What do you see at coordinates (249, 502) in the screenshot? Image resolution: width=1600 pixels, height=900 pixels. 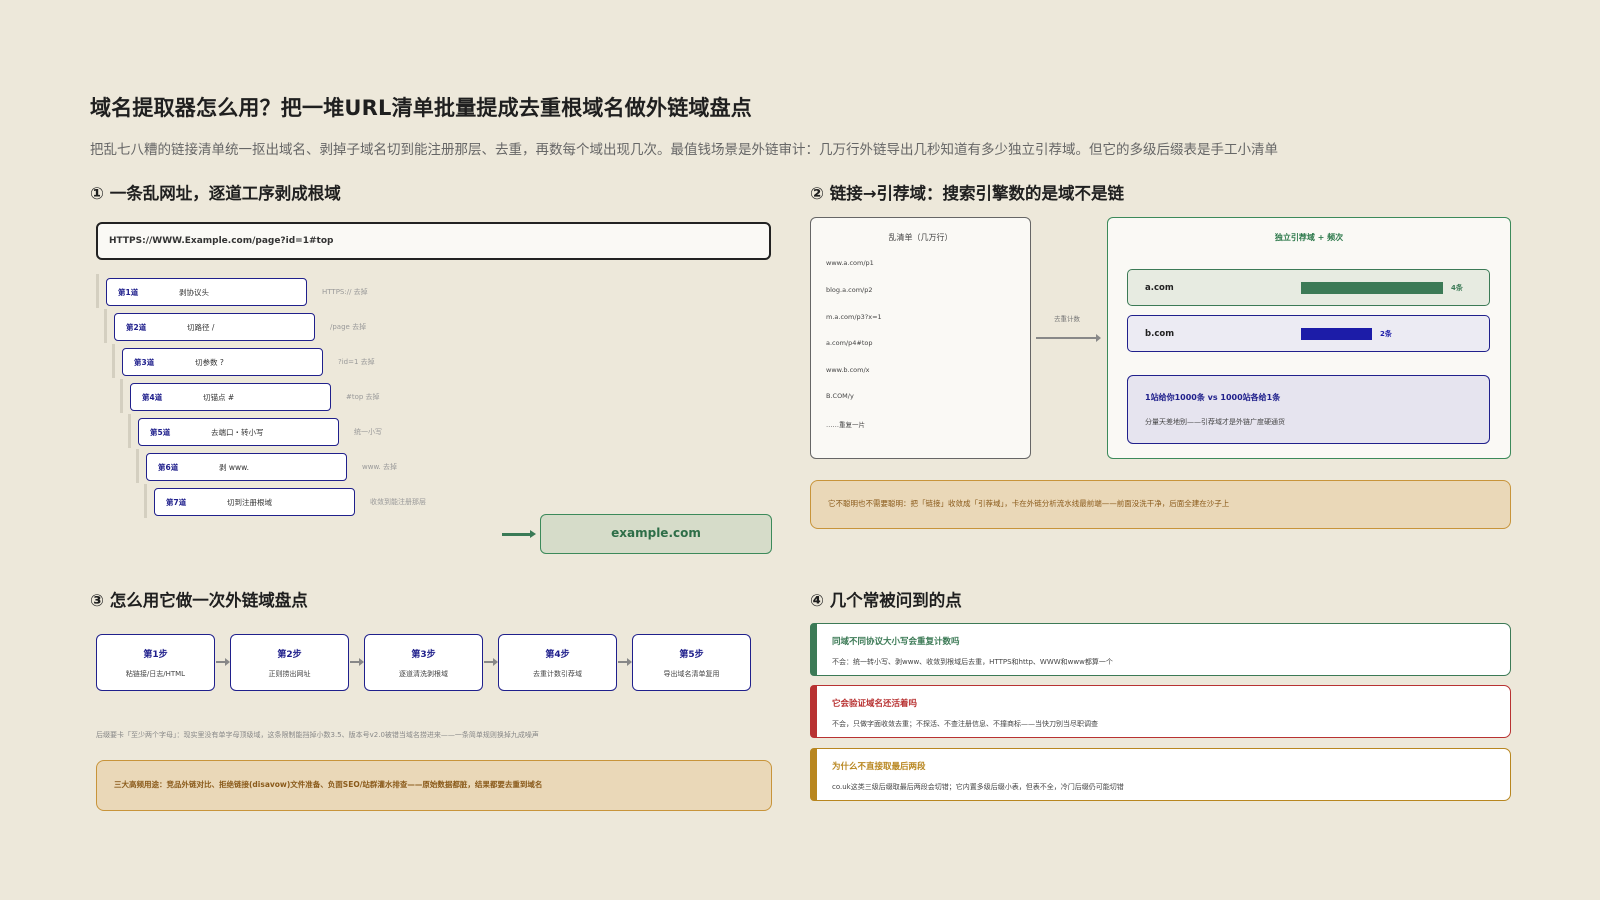 I see `step-action: 切到注册根域` at bounding box center [249, 502].